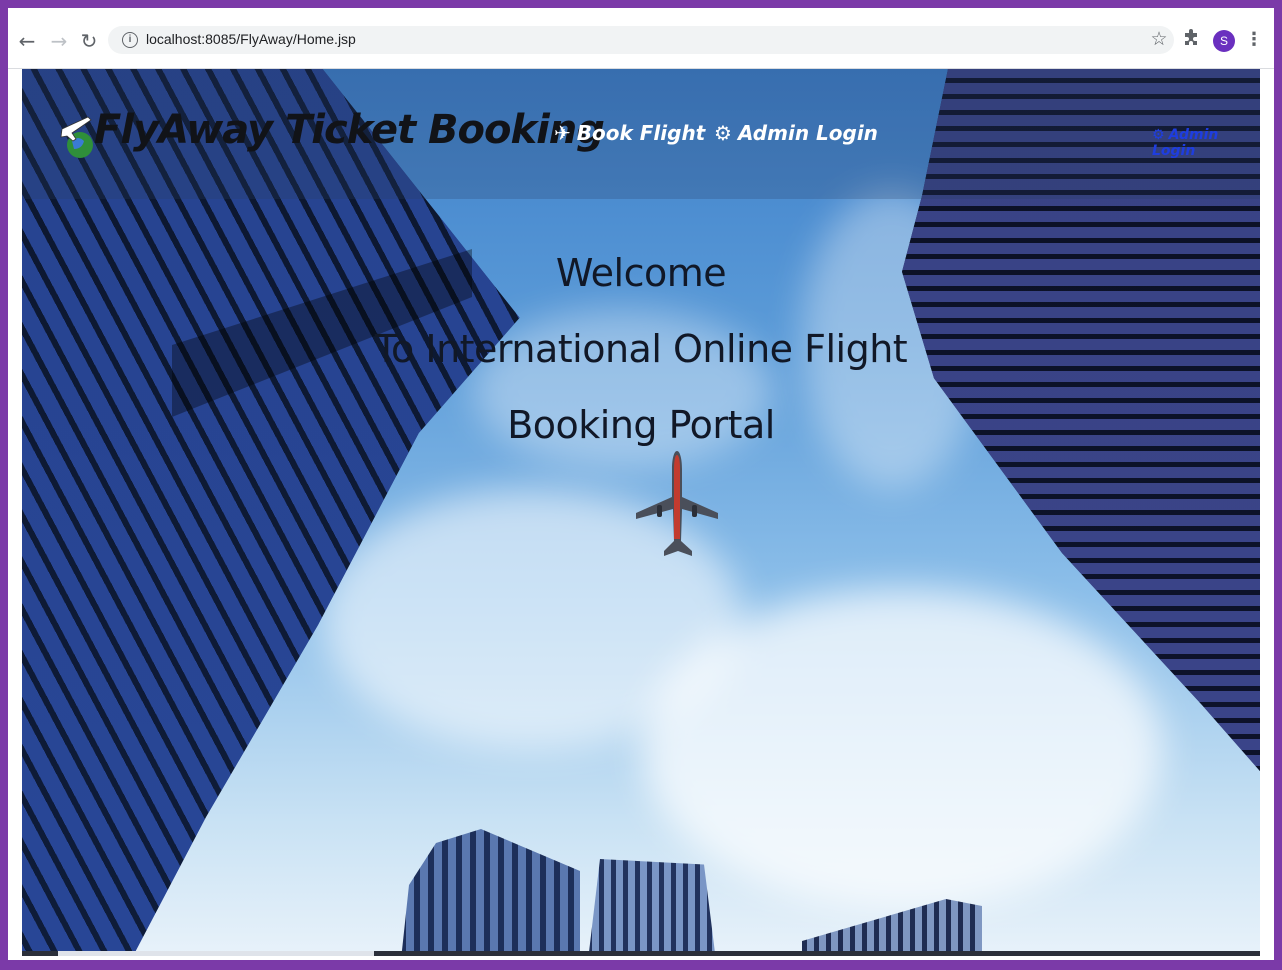 The height and width of the screenshot is (970, 1282). What do you see at coordinates (641, 273) in the screenshot?
I see `hero-title-line1: Welcome` at bounding box center [641, 273].